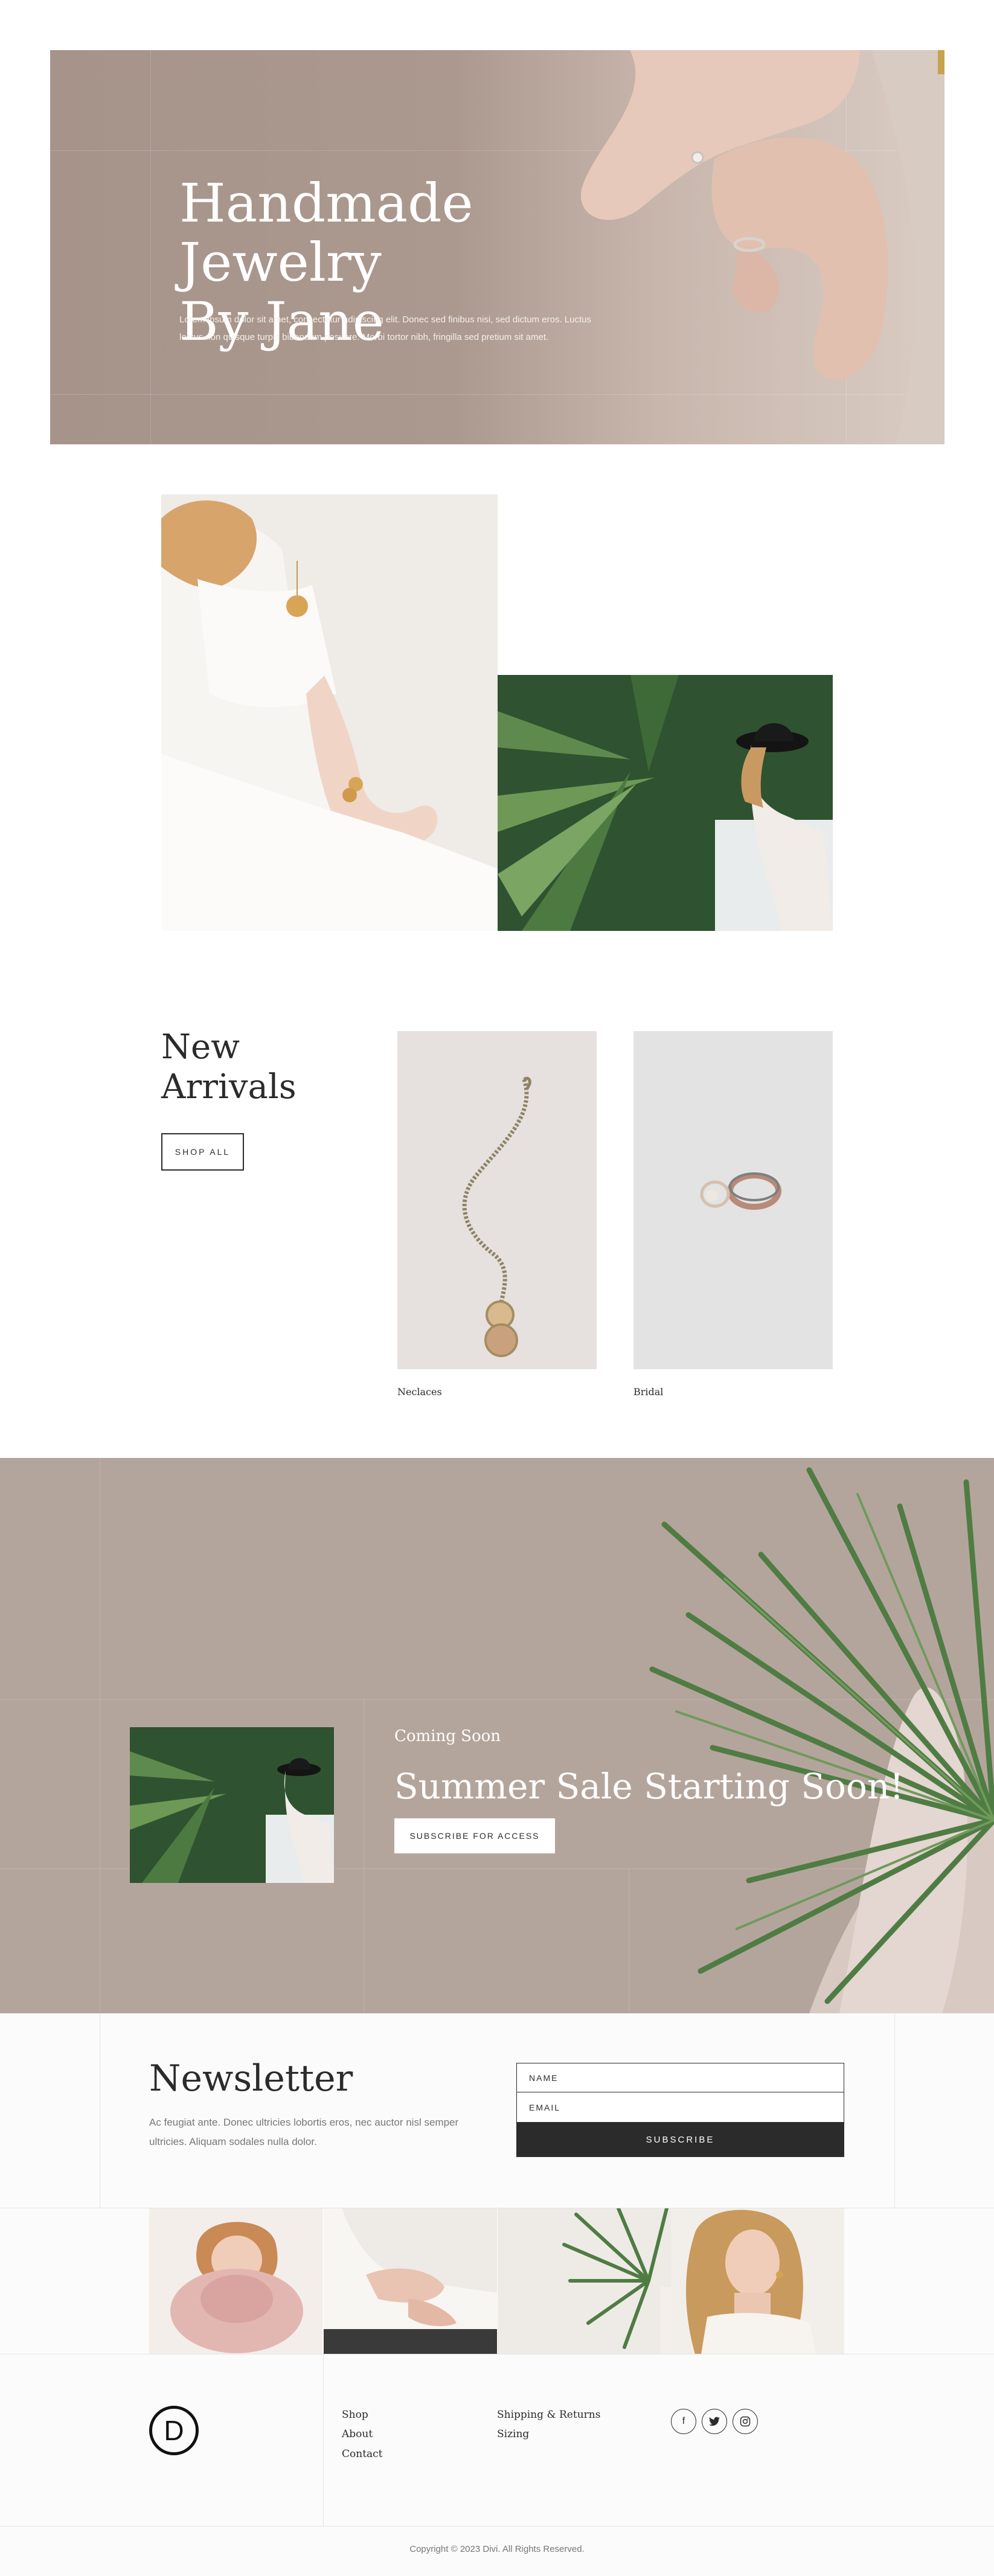 The width and height of the screenshot is (994, 2576). What do you see at coordinates (326, 233) in the screenshot?
I see `hero-title-line1: Handmade Jewelry` at bounding box center [326, 233].